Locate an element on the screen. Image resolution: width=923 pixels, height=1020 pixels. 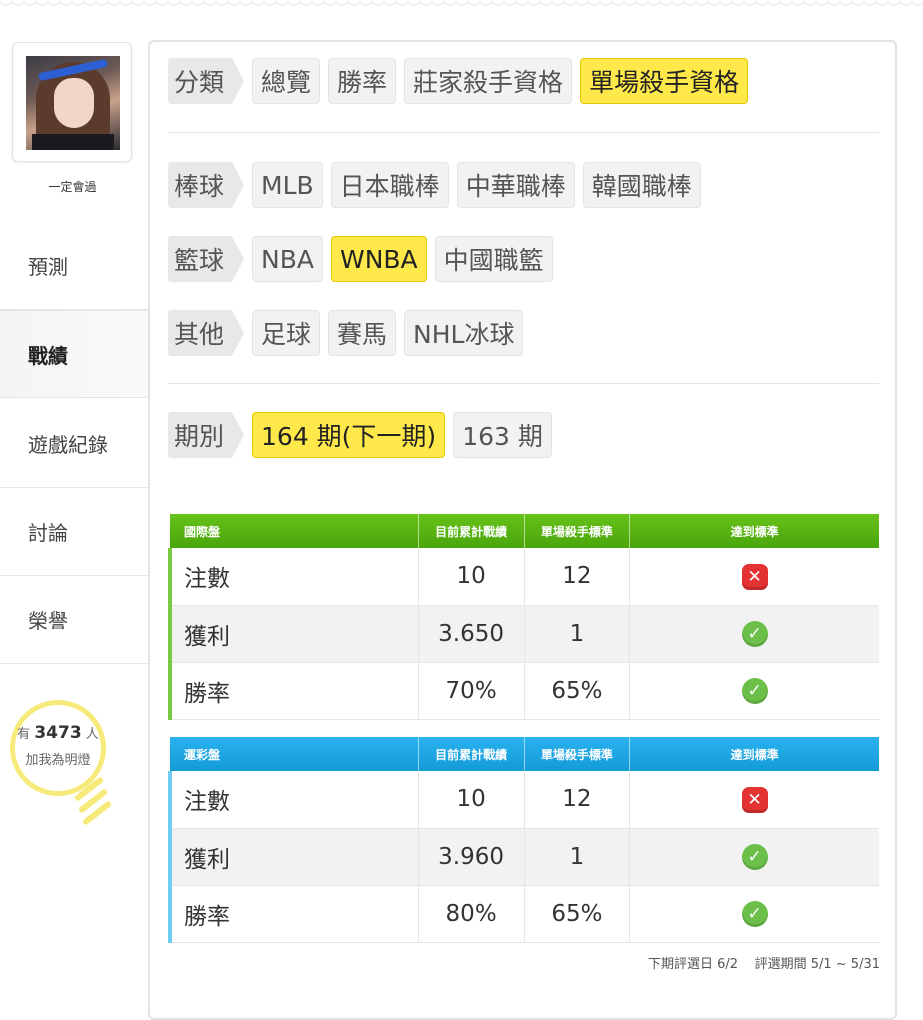
row-current: 3.960 is located at coordinates (471, 857).